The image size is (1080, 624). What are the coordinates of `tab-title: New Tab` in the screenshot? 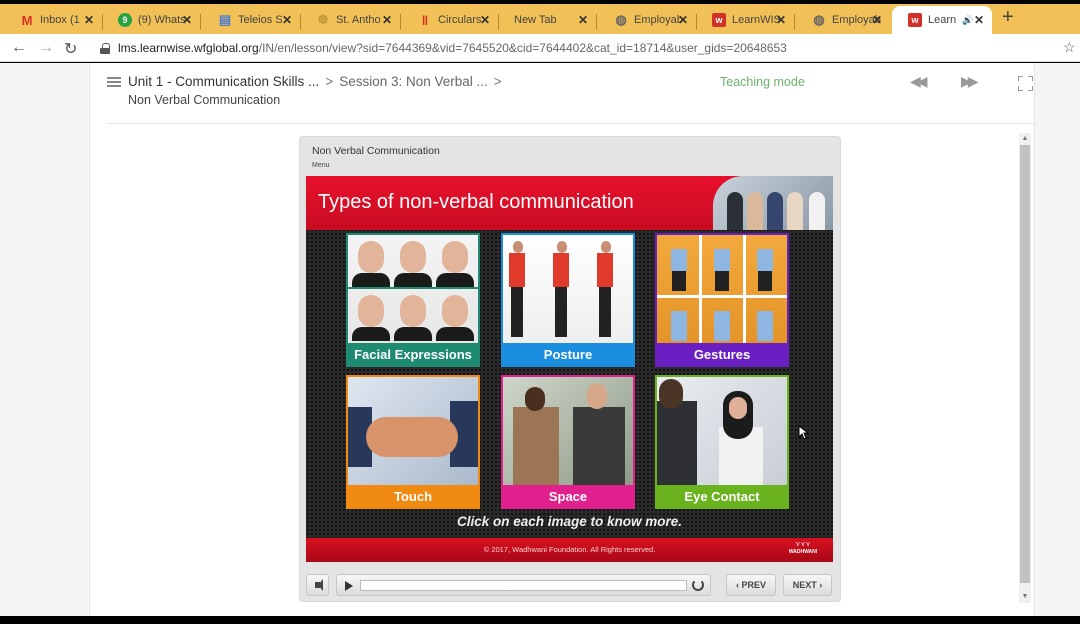 It's located at (535, 20).